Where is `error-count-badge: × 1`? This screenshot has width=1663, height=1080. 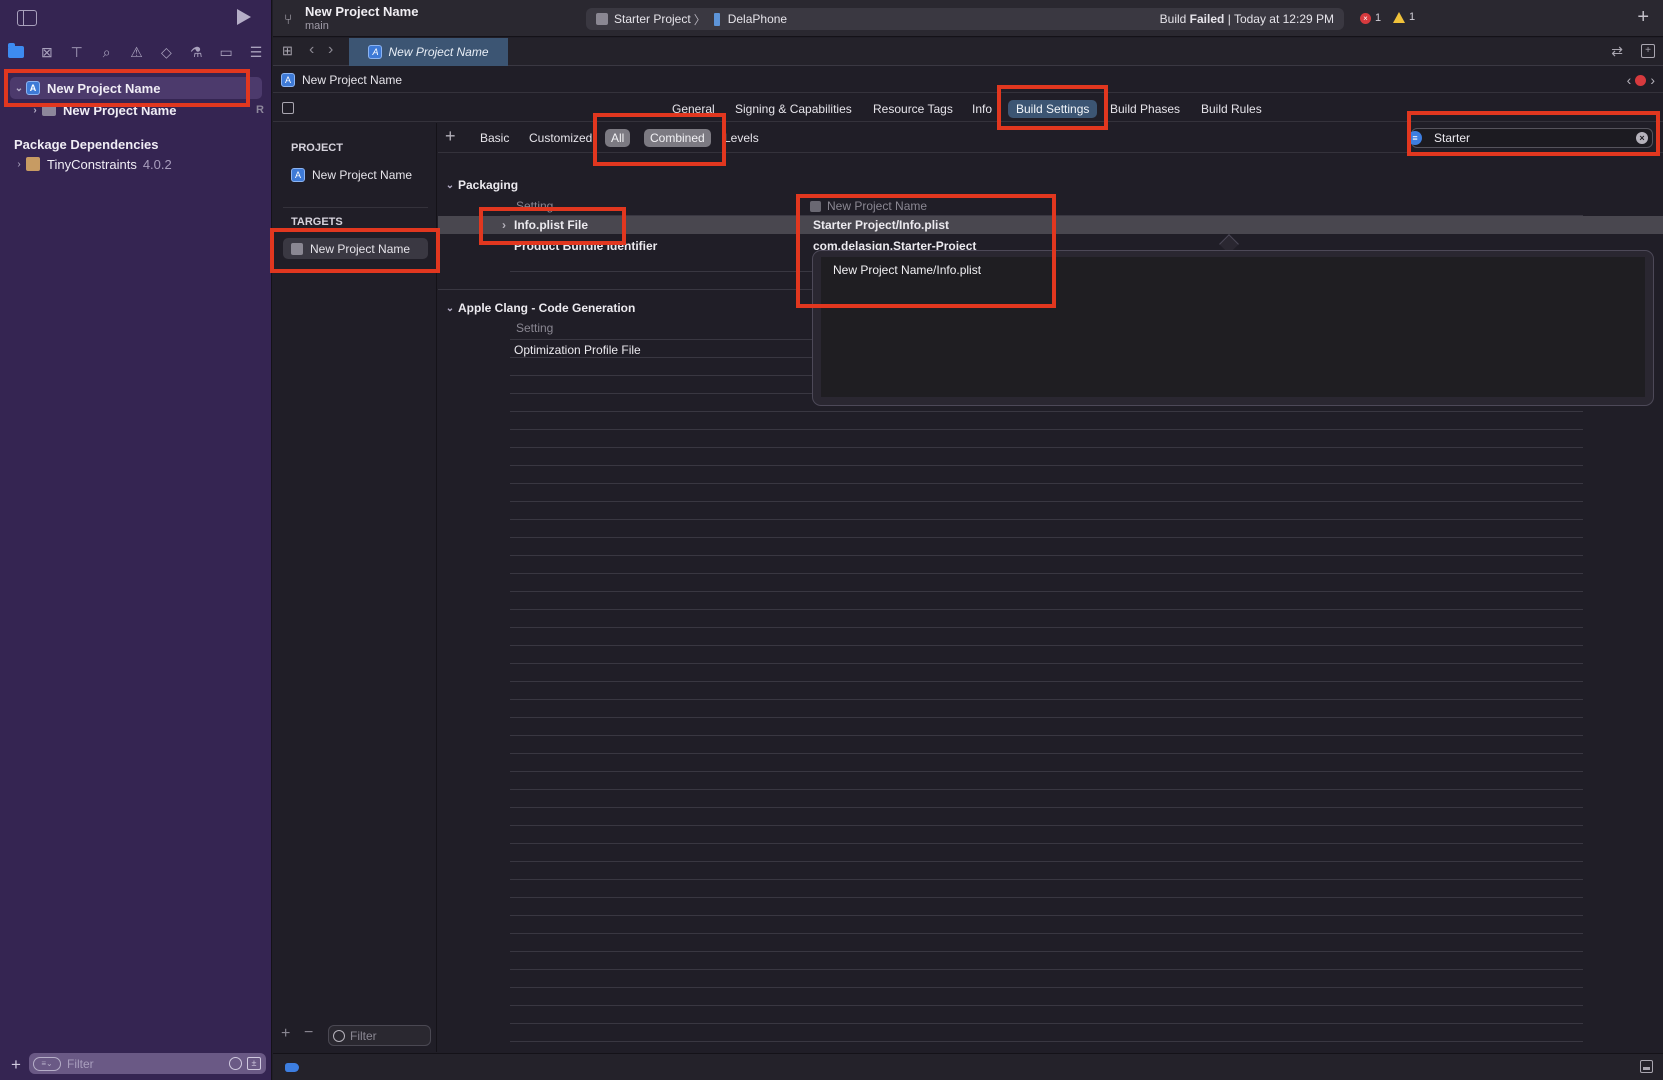 error-count-badge: × 1 is located at coordinates (1370, 18).